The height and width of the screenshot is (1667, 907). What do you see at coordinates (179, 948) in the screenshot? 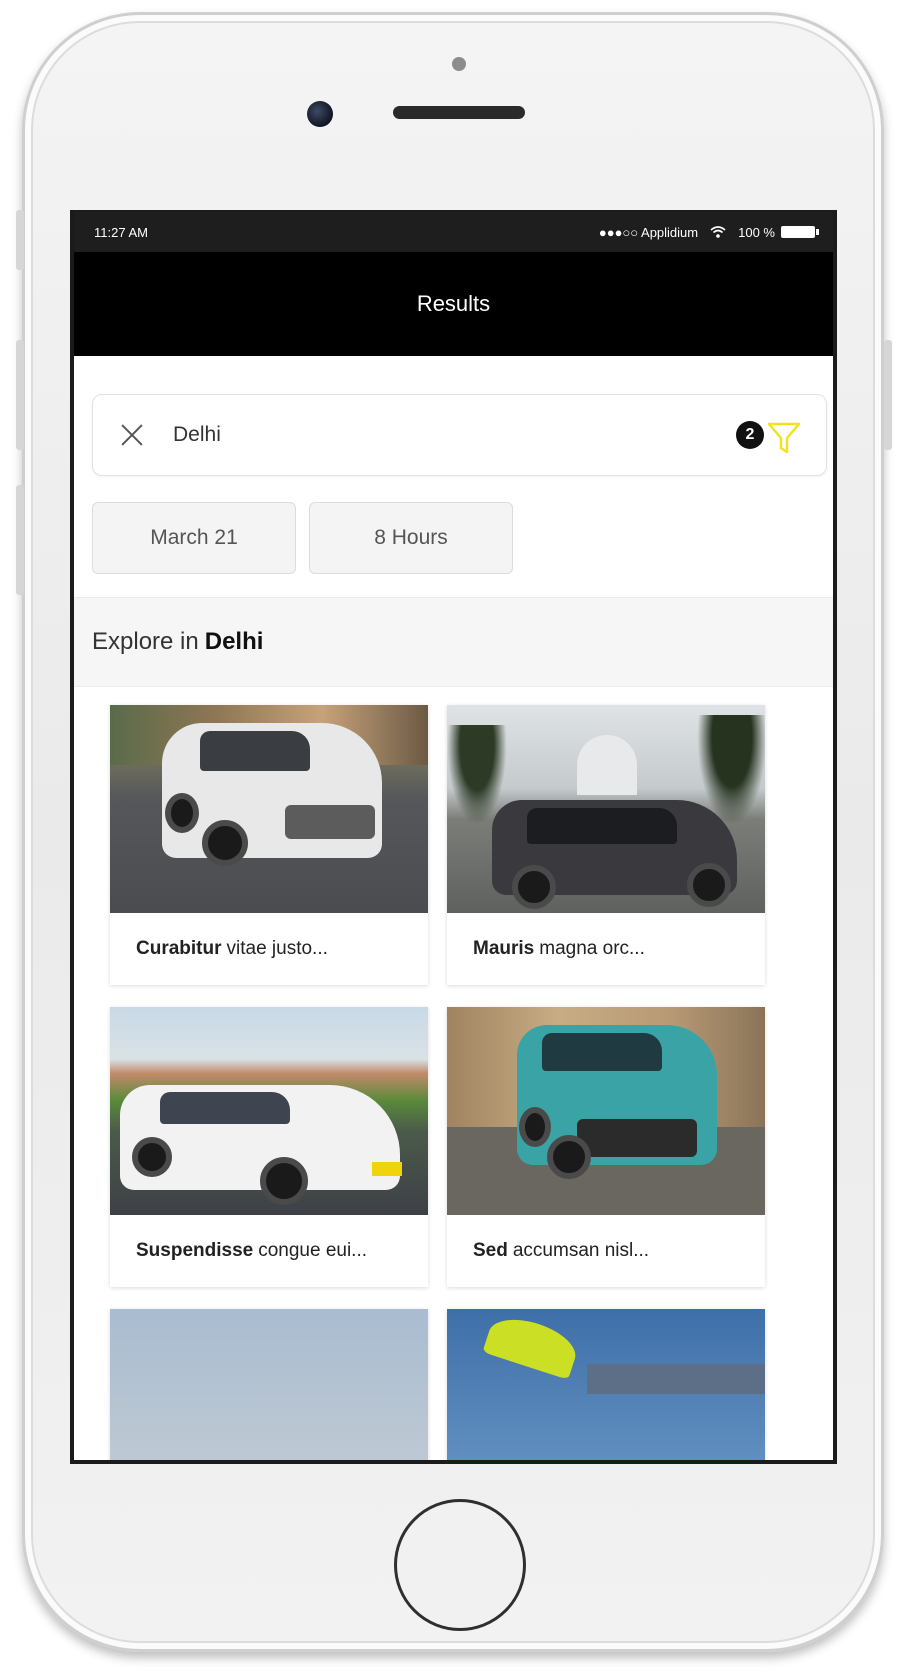
I see `card-title-bold: Curabitur` at bounding box center [179, 948].